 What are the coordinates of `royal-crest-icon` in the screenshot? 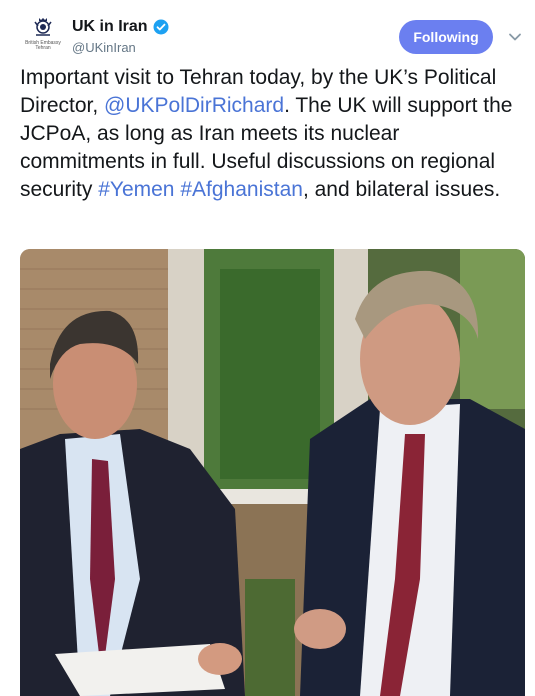 It's located at (43, 27).